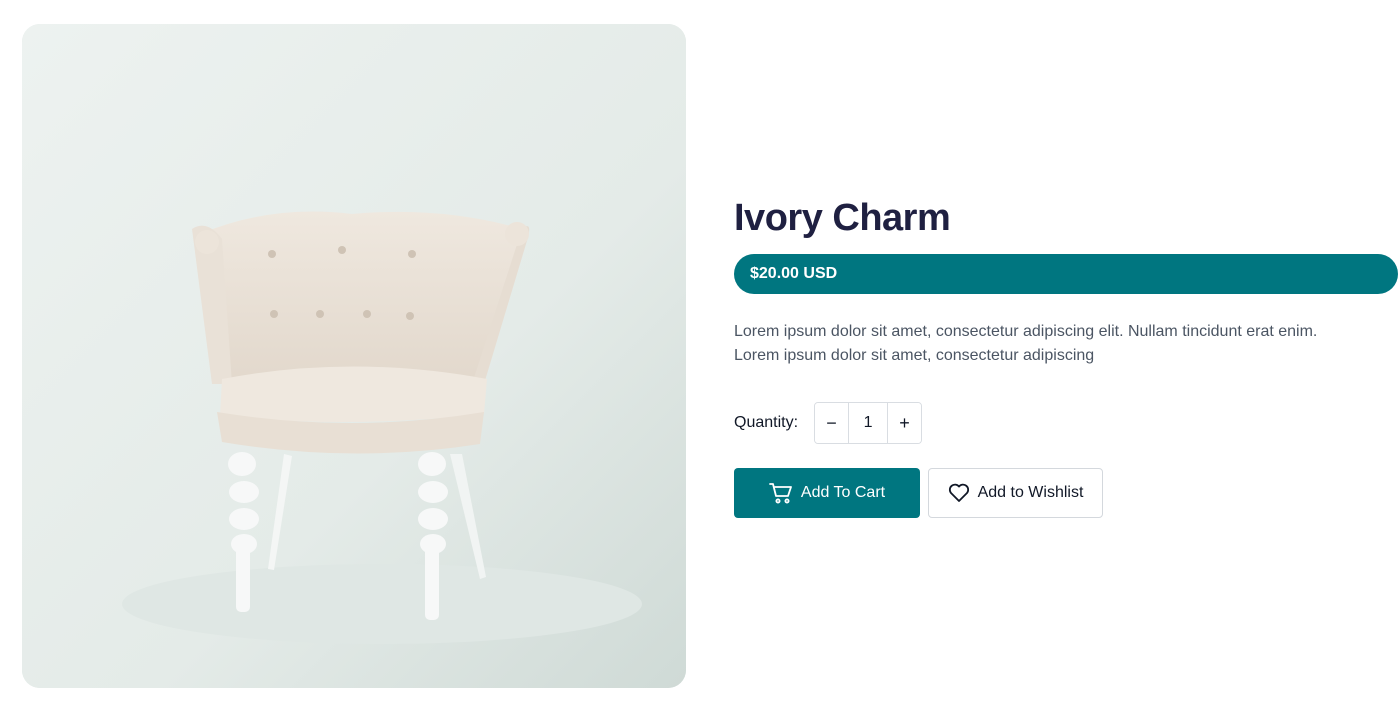  Describe the element at coordinates (1066, 423) in the screenshot. I see `quantity-row: Quantity: − 1 +` at that location.